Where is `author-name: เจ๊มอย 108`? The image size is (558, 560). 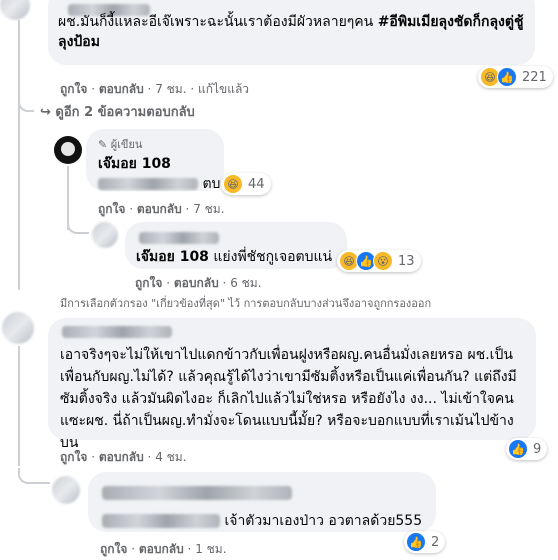 author-name: เจ๊มอย 108 is located at coordinates (134, 164).